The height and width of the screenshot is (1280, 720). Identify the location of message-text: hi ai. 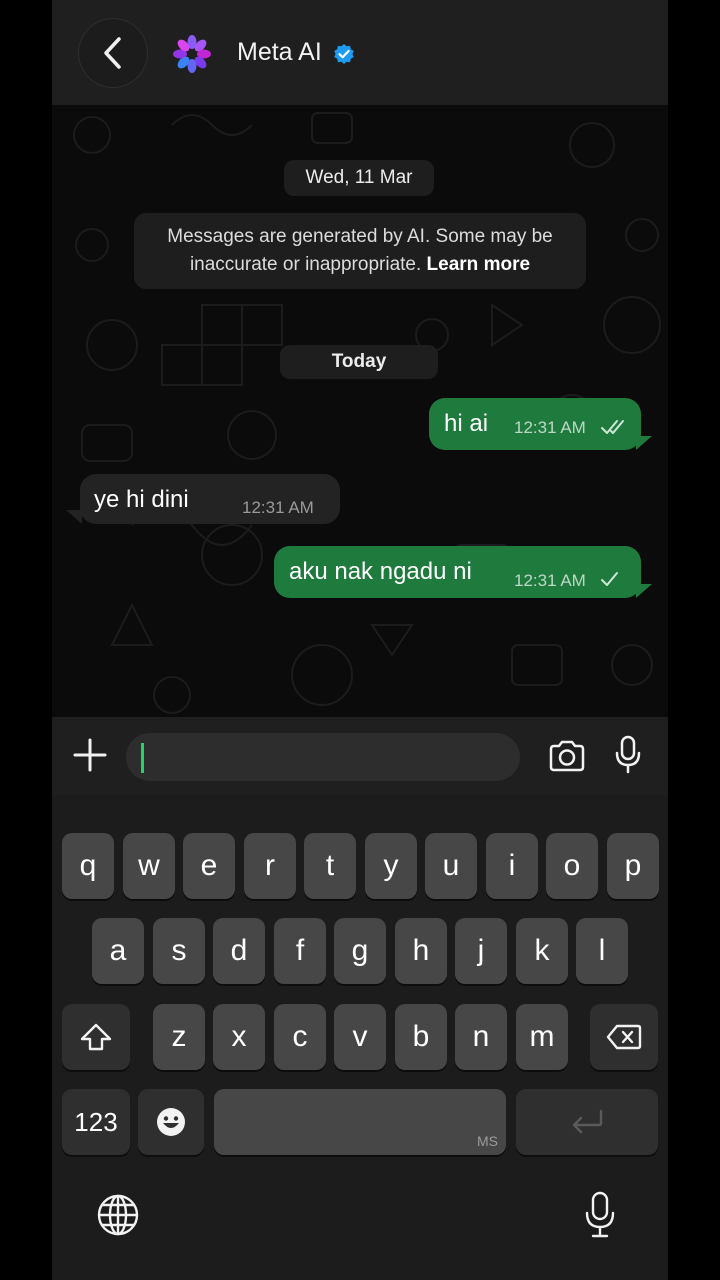
(466, 423).